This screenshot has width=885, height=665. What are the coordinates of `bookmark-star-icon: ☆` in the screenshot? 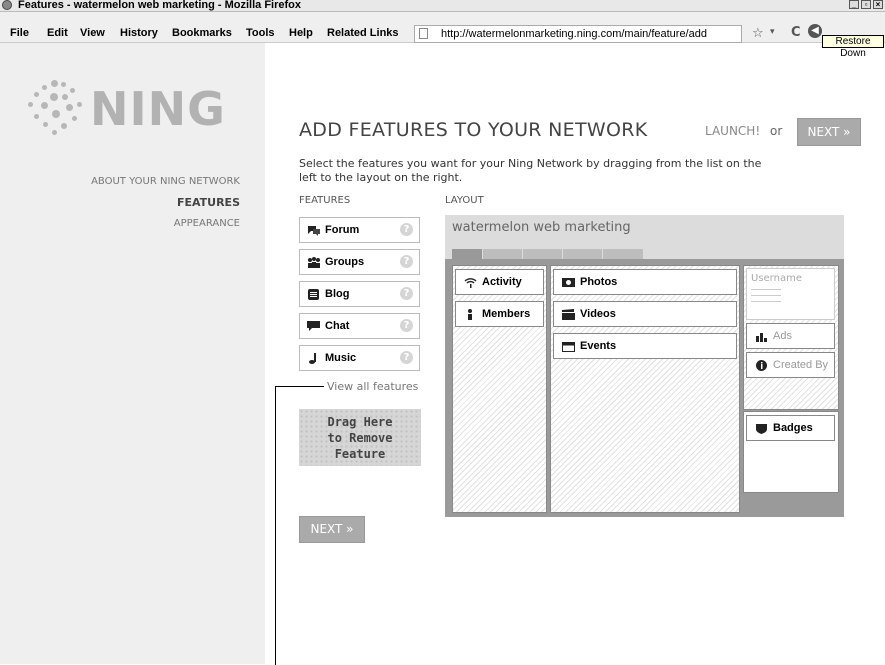 It's located at (758, 33).